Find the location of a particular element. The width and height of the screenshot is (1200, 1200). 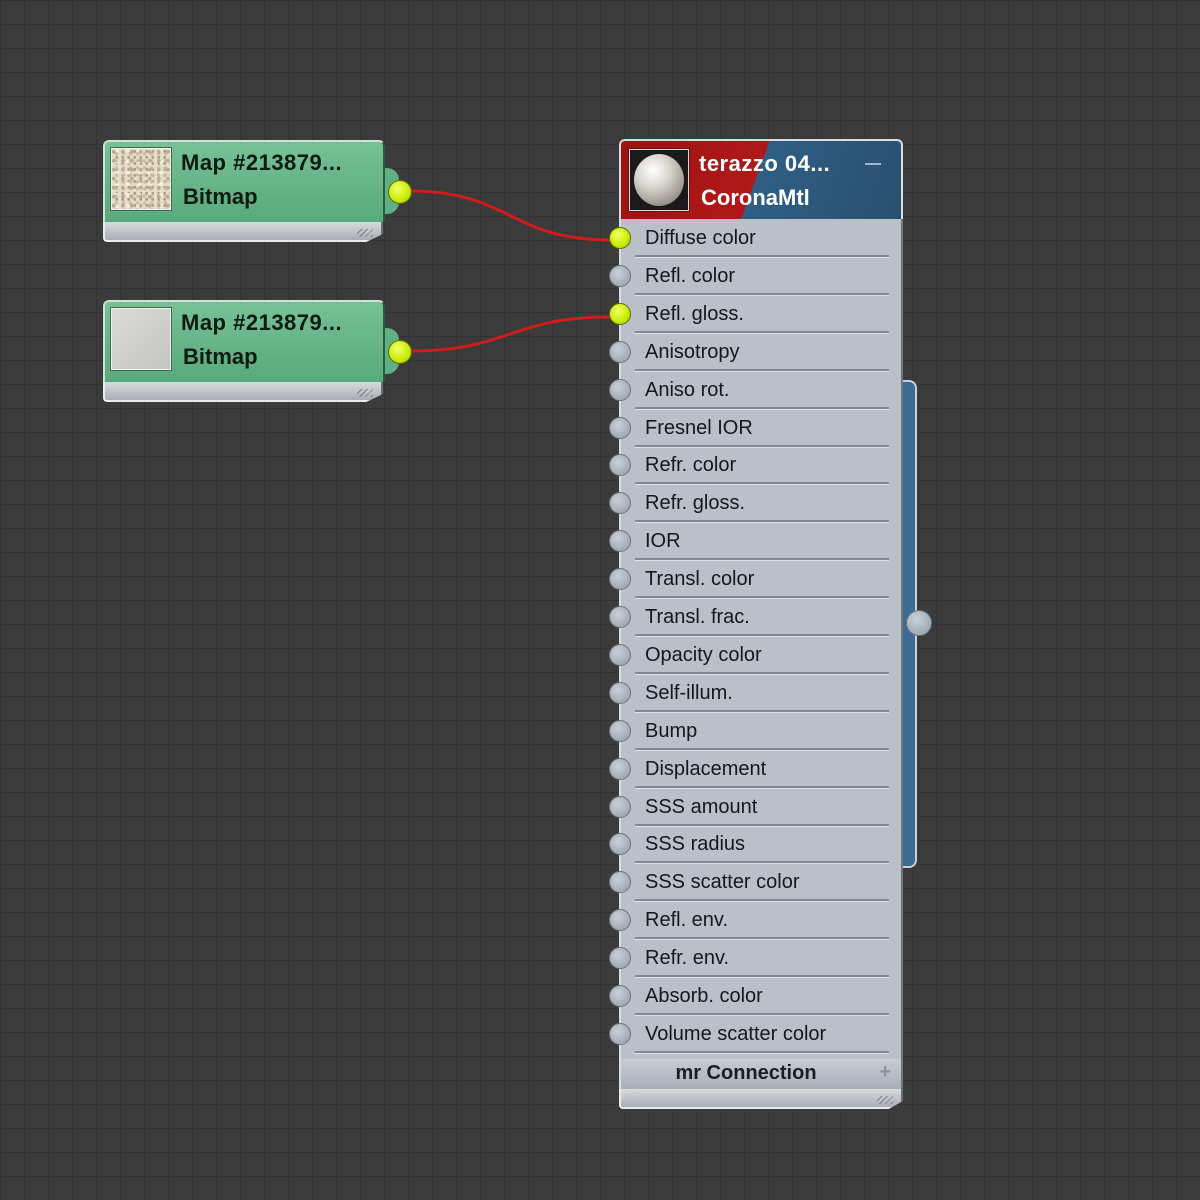

slot-label: Refr. env. is located at coordinates (687, 958).